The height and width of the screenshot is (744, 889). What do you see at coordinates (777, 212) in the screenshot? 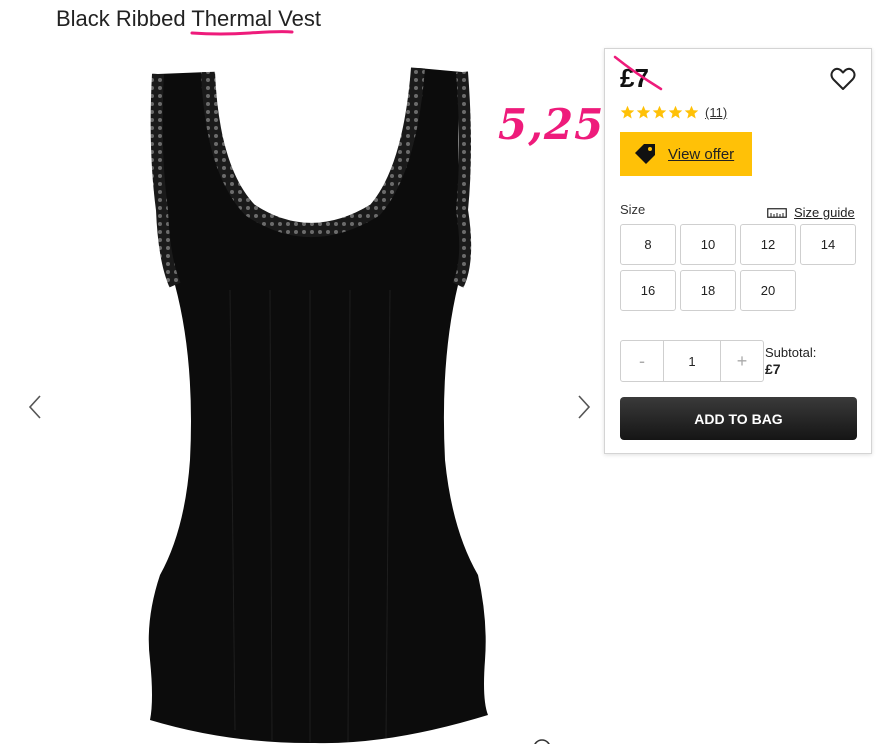
I see `ruler-icon` at bounding box center [777, 212].